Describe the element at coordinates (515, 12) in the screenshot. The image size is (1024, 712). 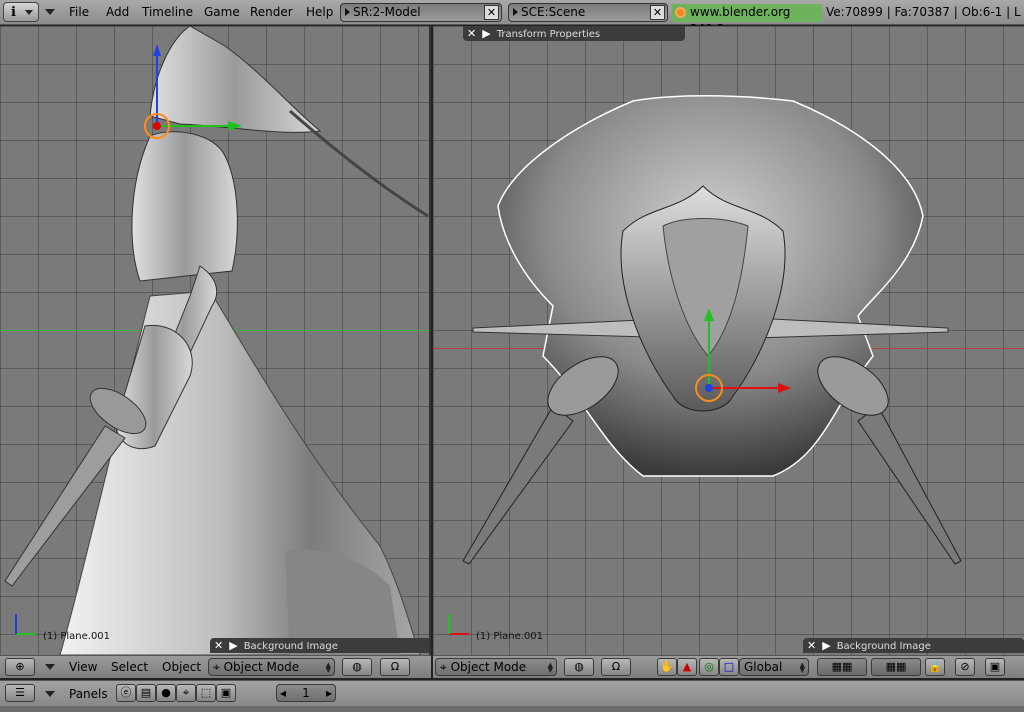
I see `scene-browse-icon` at that location.